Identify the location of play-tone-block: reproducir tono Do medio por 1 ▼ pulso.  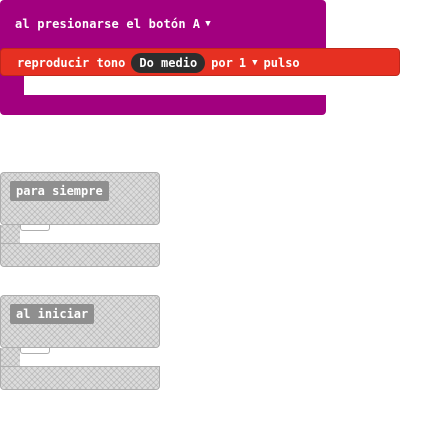
(200, 62).